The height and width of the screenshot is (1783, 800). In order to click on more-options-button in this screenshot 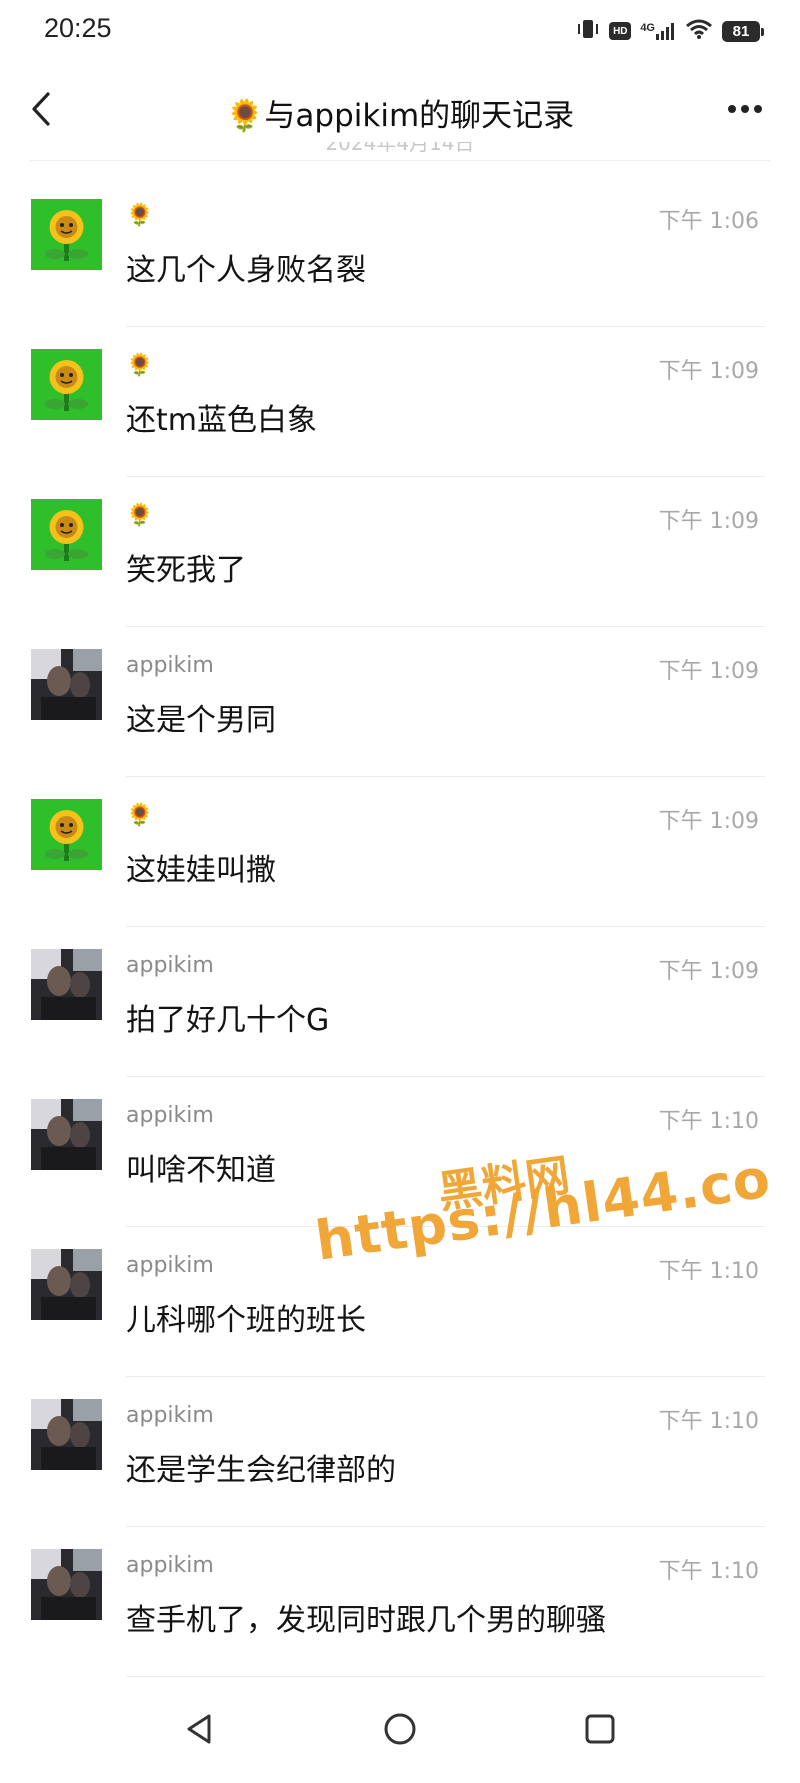, I will do `click(745, 109)`.